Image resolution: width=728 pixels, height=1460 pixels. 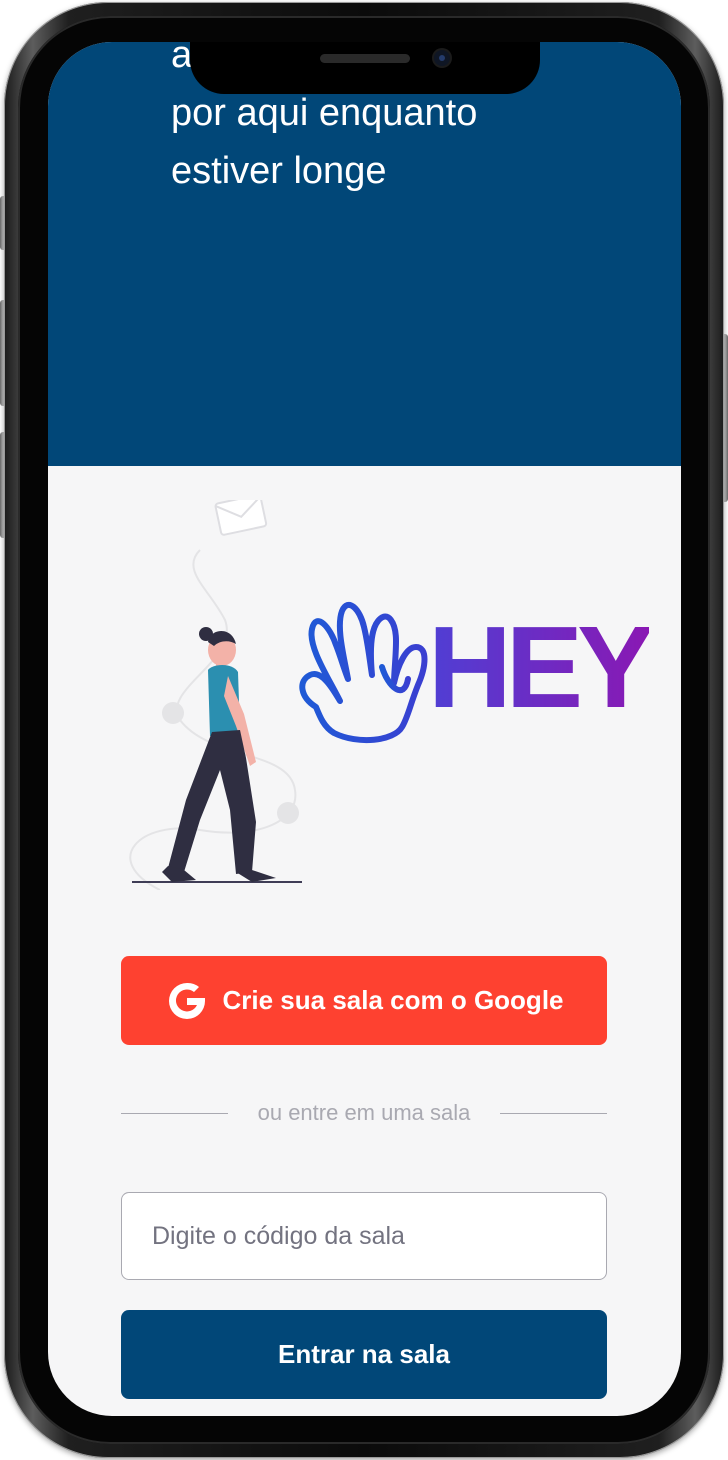 I want to click on create-room-google-button: Crie sua sala com o Google, so click(x=364, y=1000).